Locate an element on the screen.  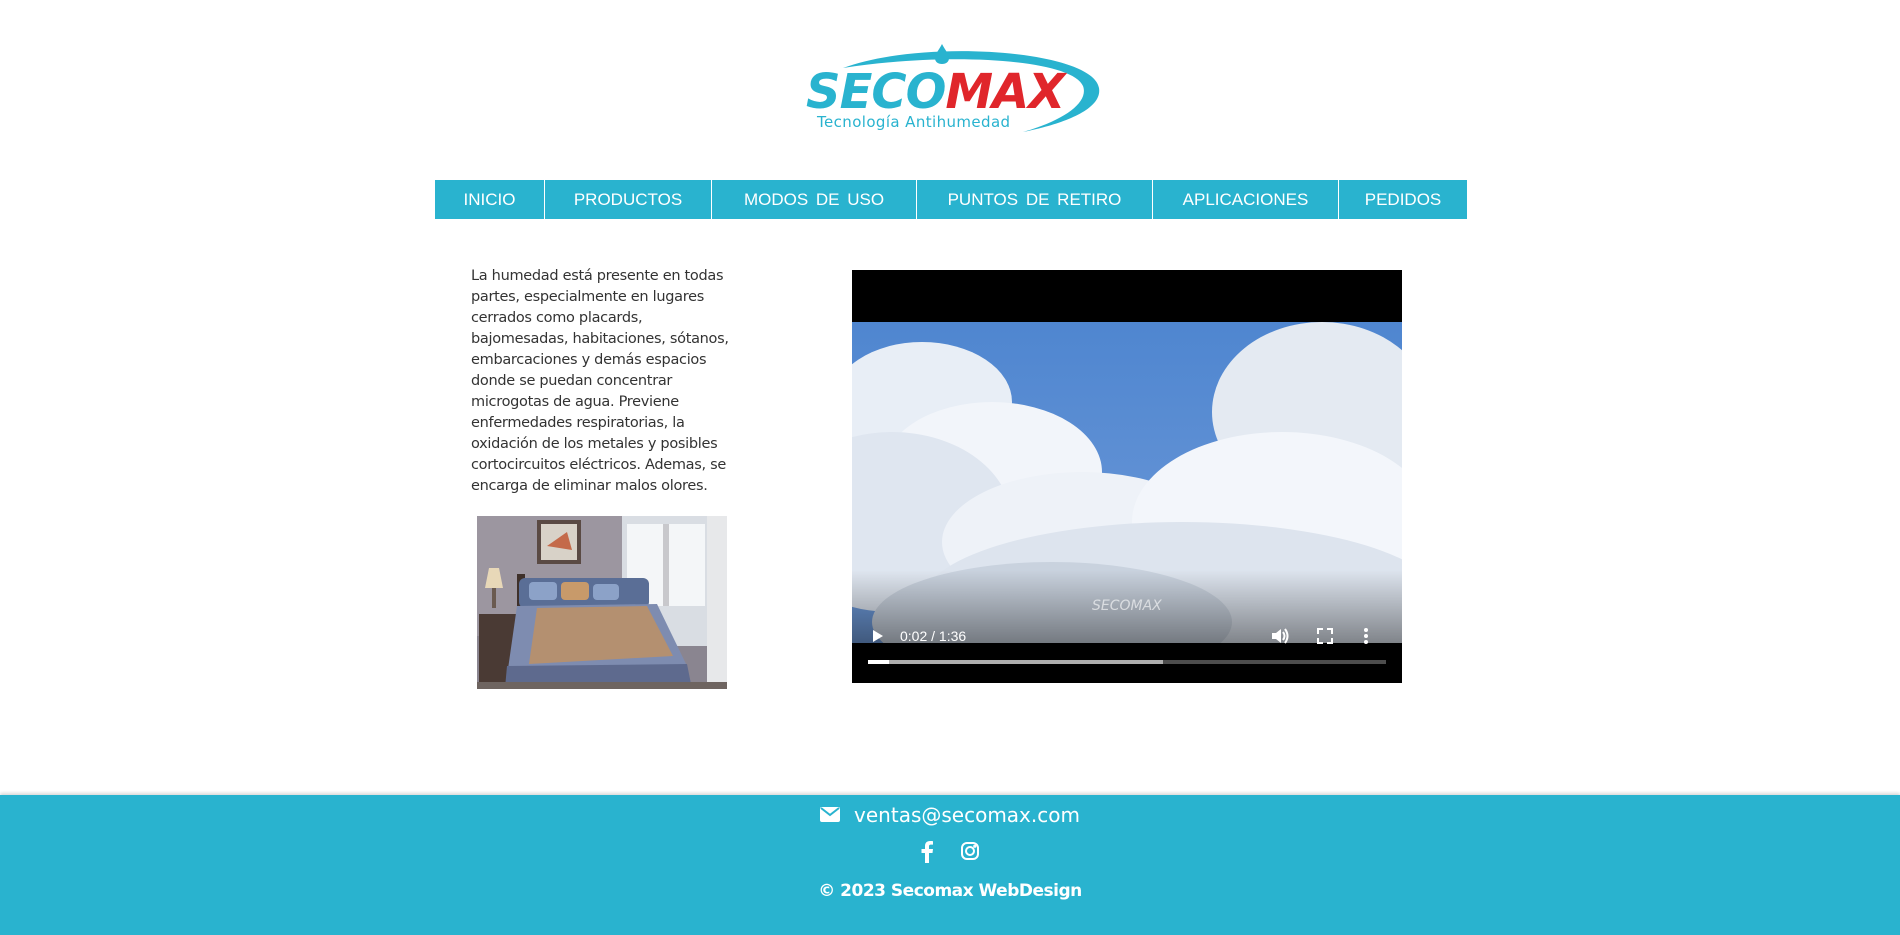
contact-email-link: ventas@secomax.com is located at coordinates (967, 815).